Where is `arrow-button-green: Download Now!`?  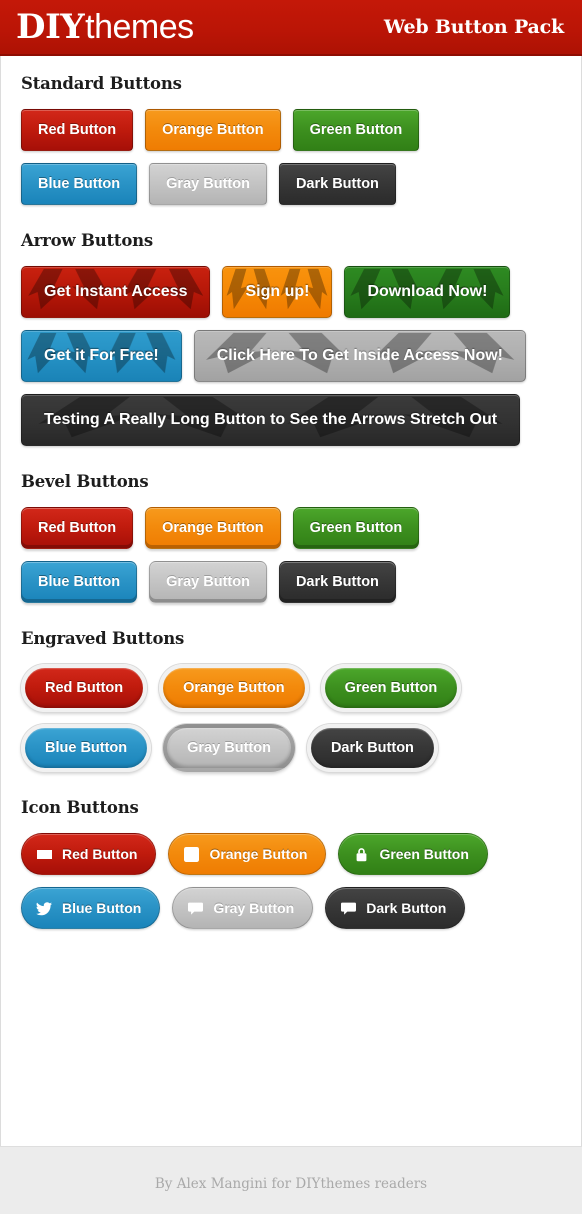 arrow-button-green: Download Now! is located at coordinates (427, 292).